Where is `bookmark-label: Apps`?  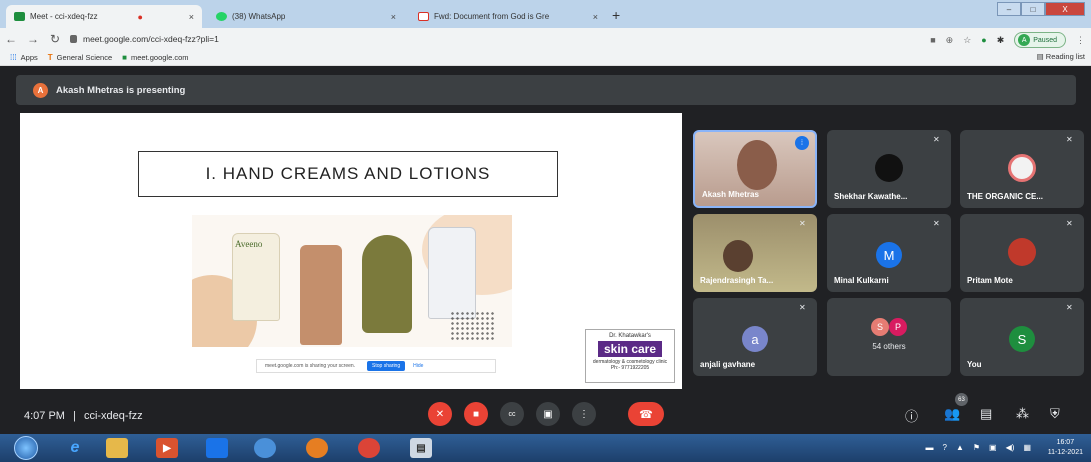 bookmark-label: Apps is located at coordinates (29, 57).